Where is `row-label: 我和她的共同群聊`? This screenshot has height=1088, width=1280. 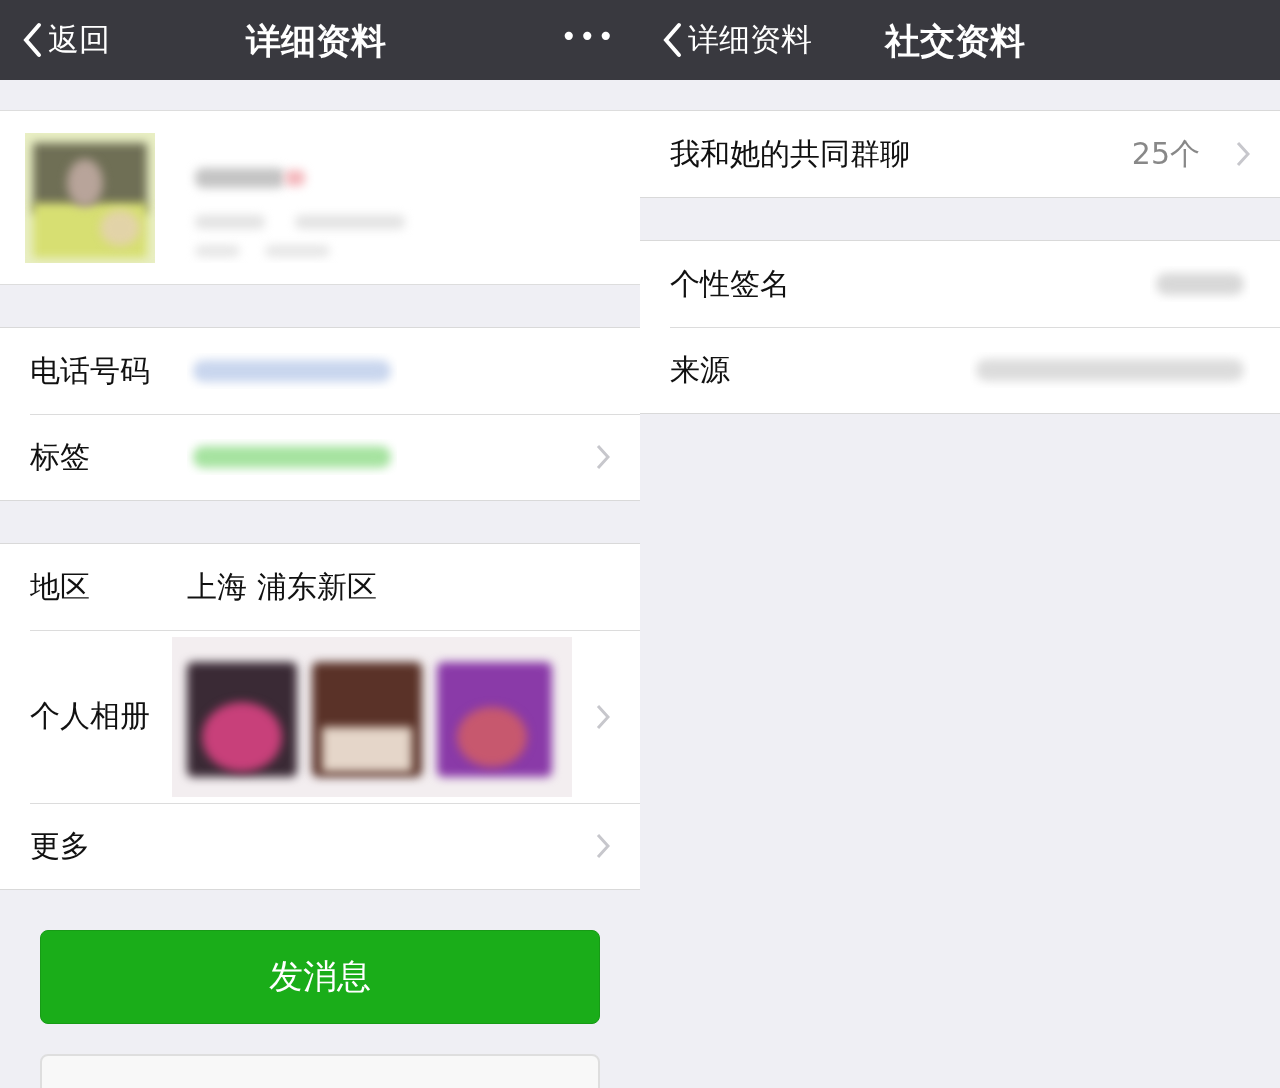 row-label: 我和她的共同群聊 is located at coordinates (790, 153).